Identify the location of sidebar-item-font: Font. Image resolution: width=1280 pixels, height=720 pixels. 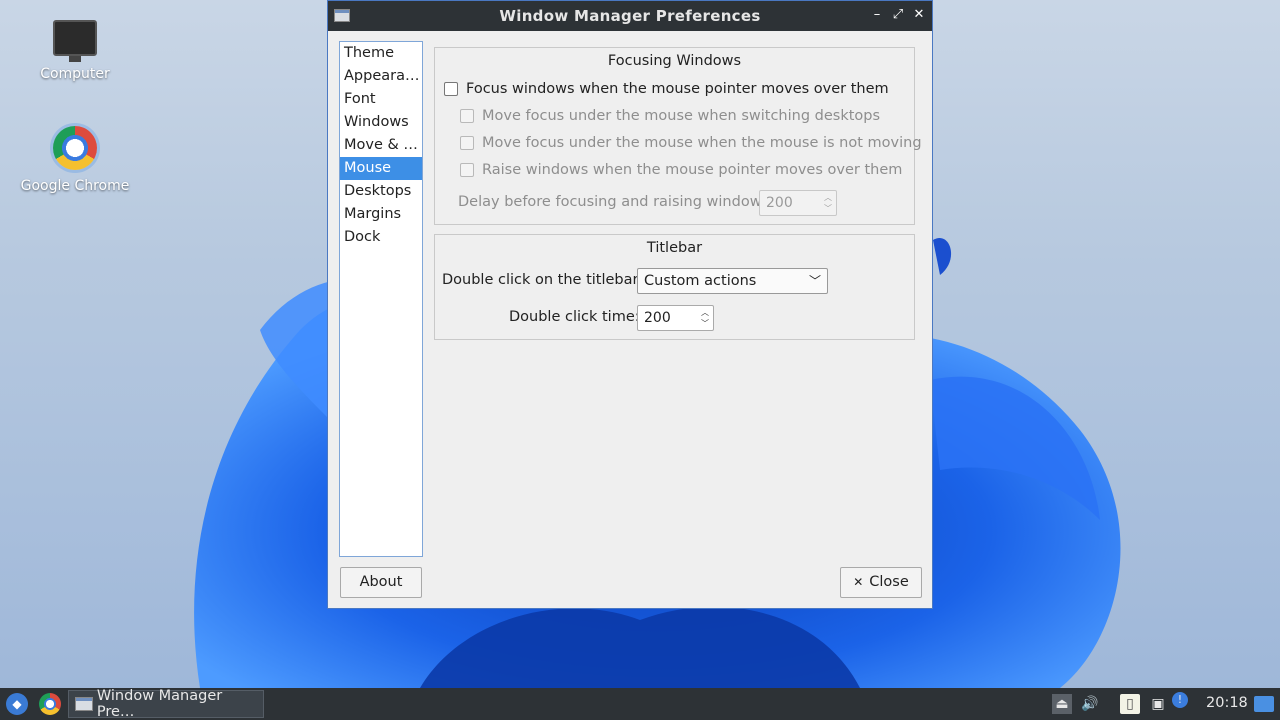
(381, 99).